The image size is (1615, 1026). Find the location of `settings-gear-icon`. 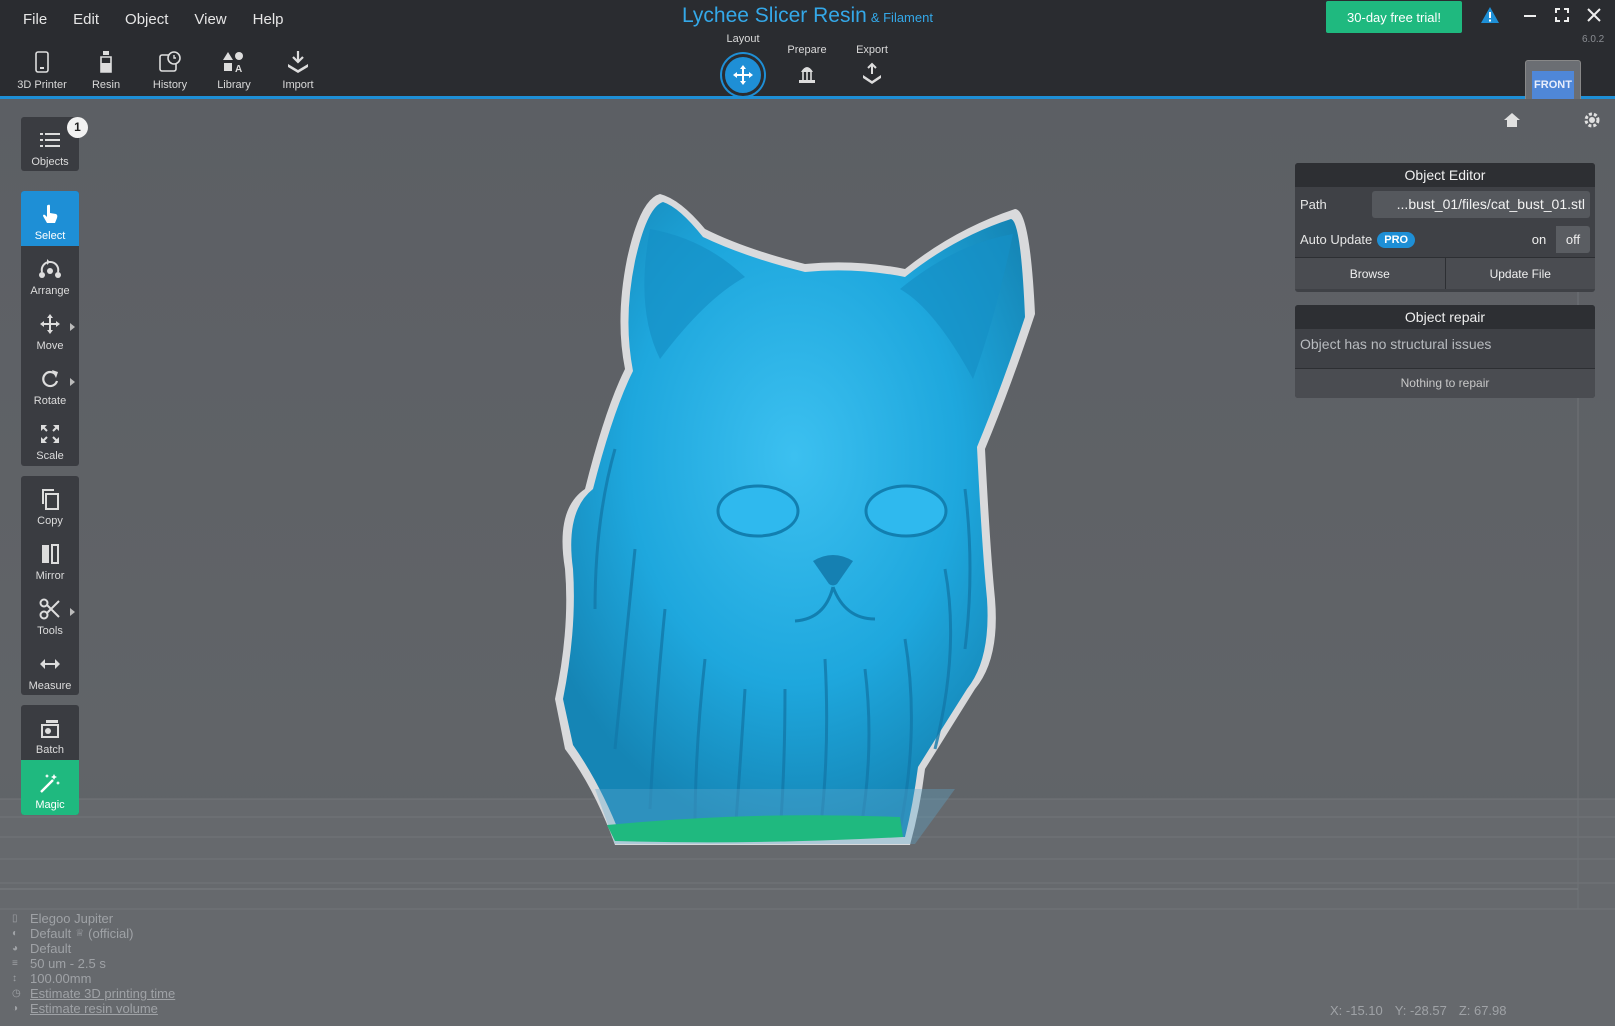

settings-gear-icon is located at coordinates (1592, 122).